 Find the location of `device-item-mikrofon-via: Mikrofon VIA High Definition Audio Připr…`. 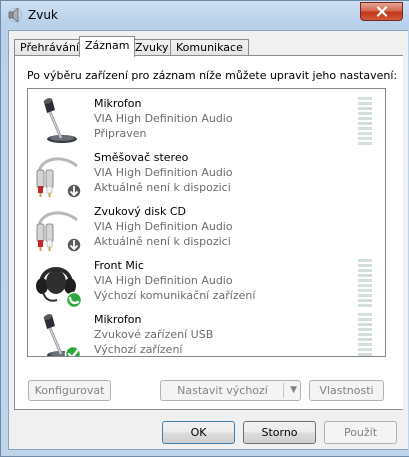

device-item-mikrofon-via: Mikrofon VIA High Definition Audio Připr… is located at coordinates (206, 120).